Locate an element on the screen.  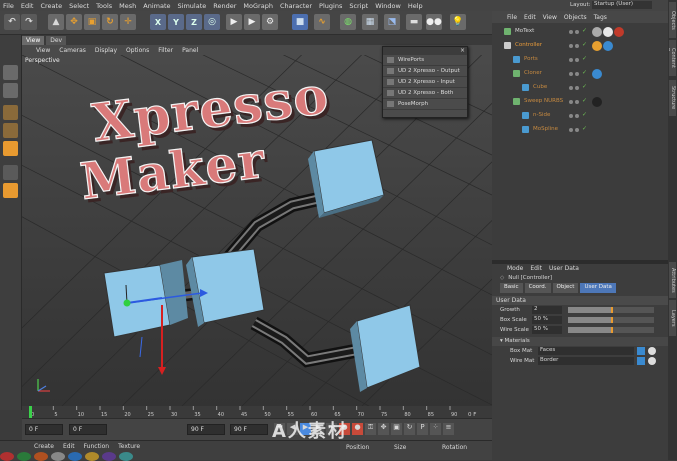
attr-menu-user-data: User Data is located at coordinates (564, 268).